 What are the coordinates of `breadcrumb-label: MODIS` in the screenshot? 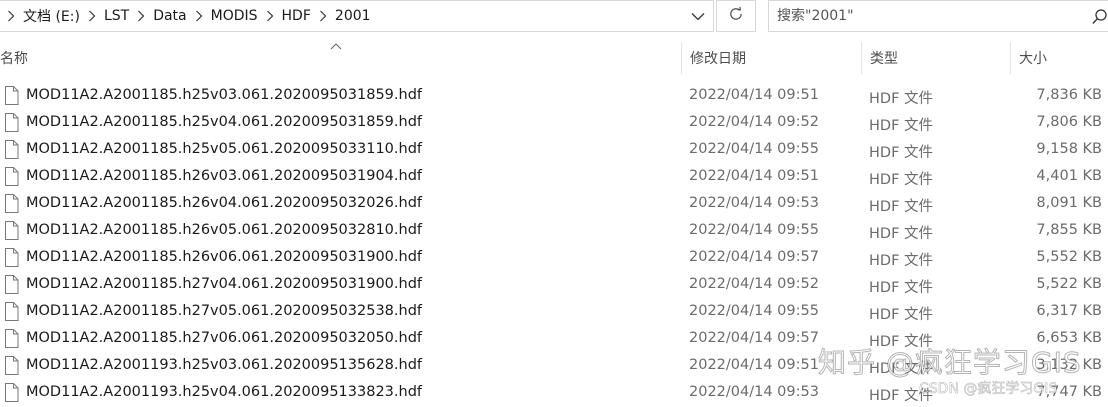 It's located at (234, 16).